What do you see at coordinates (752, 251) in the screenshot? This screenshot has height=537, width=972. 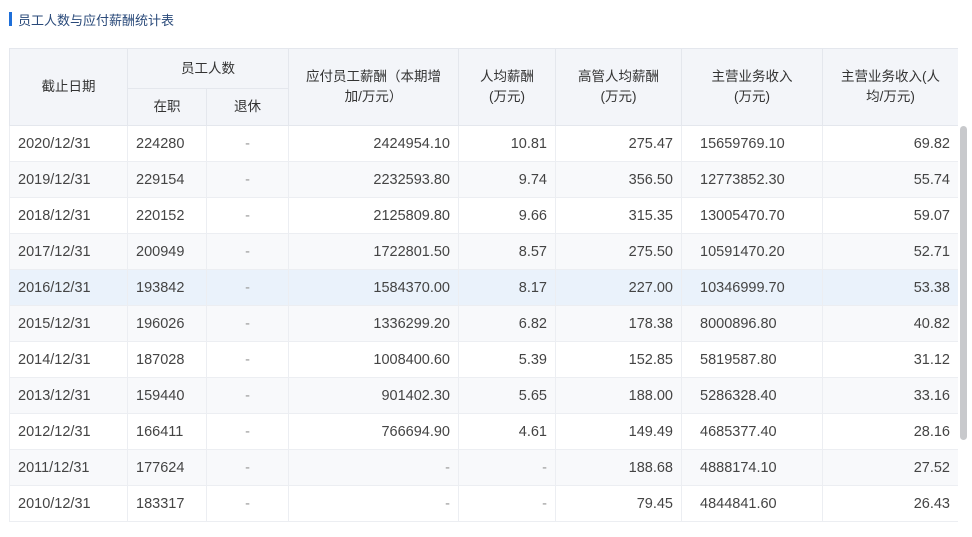 I see `cell-revenue: 10591470.20` at bounding box center [752, 251].